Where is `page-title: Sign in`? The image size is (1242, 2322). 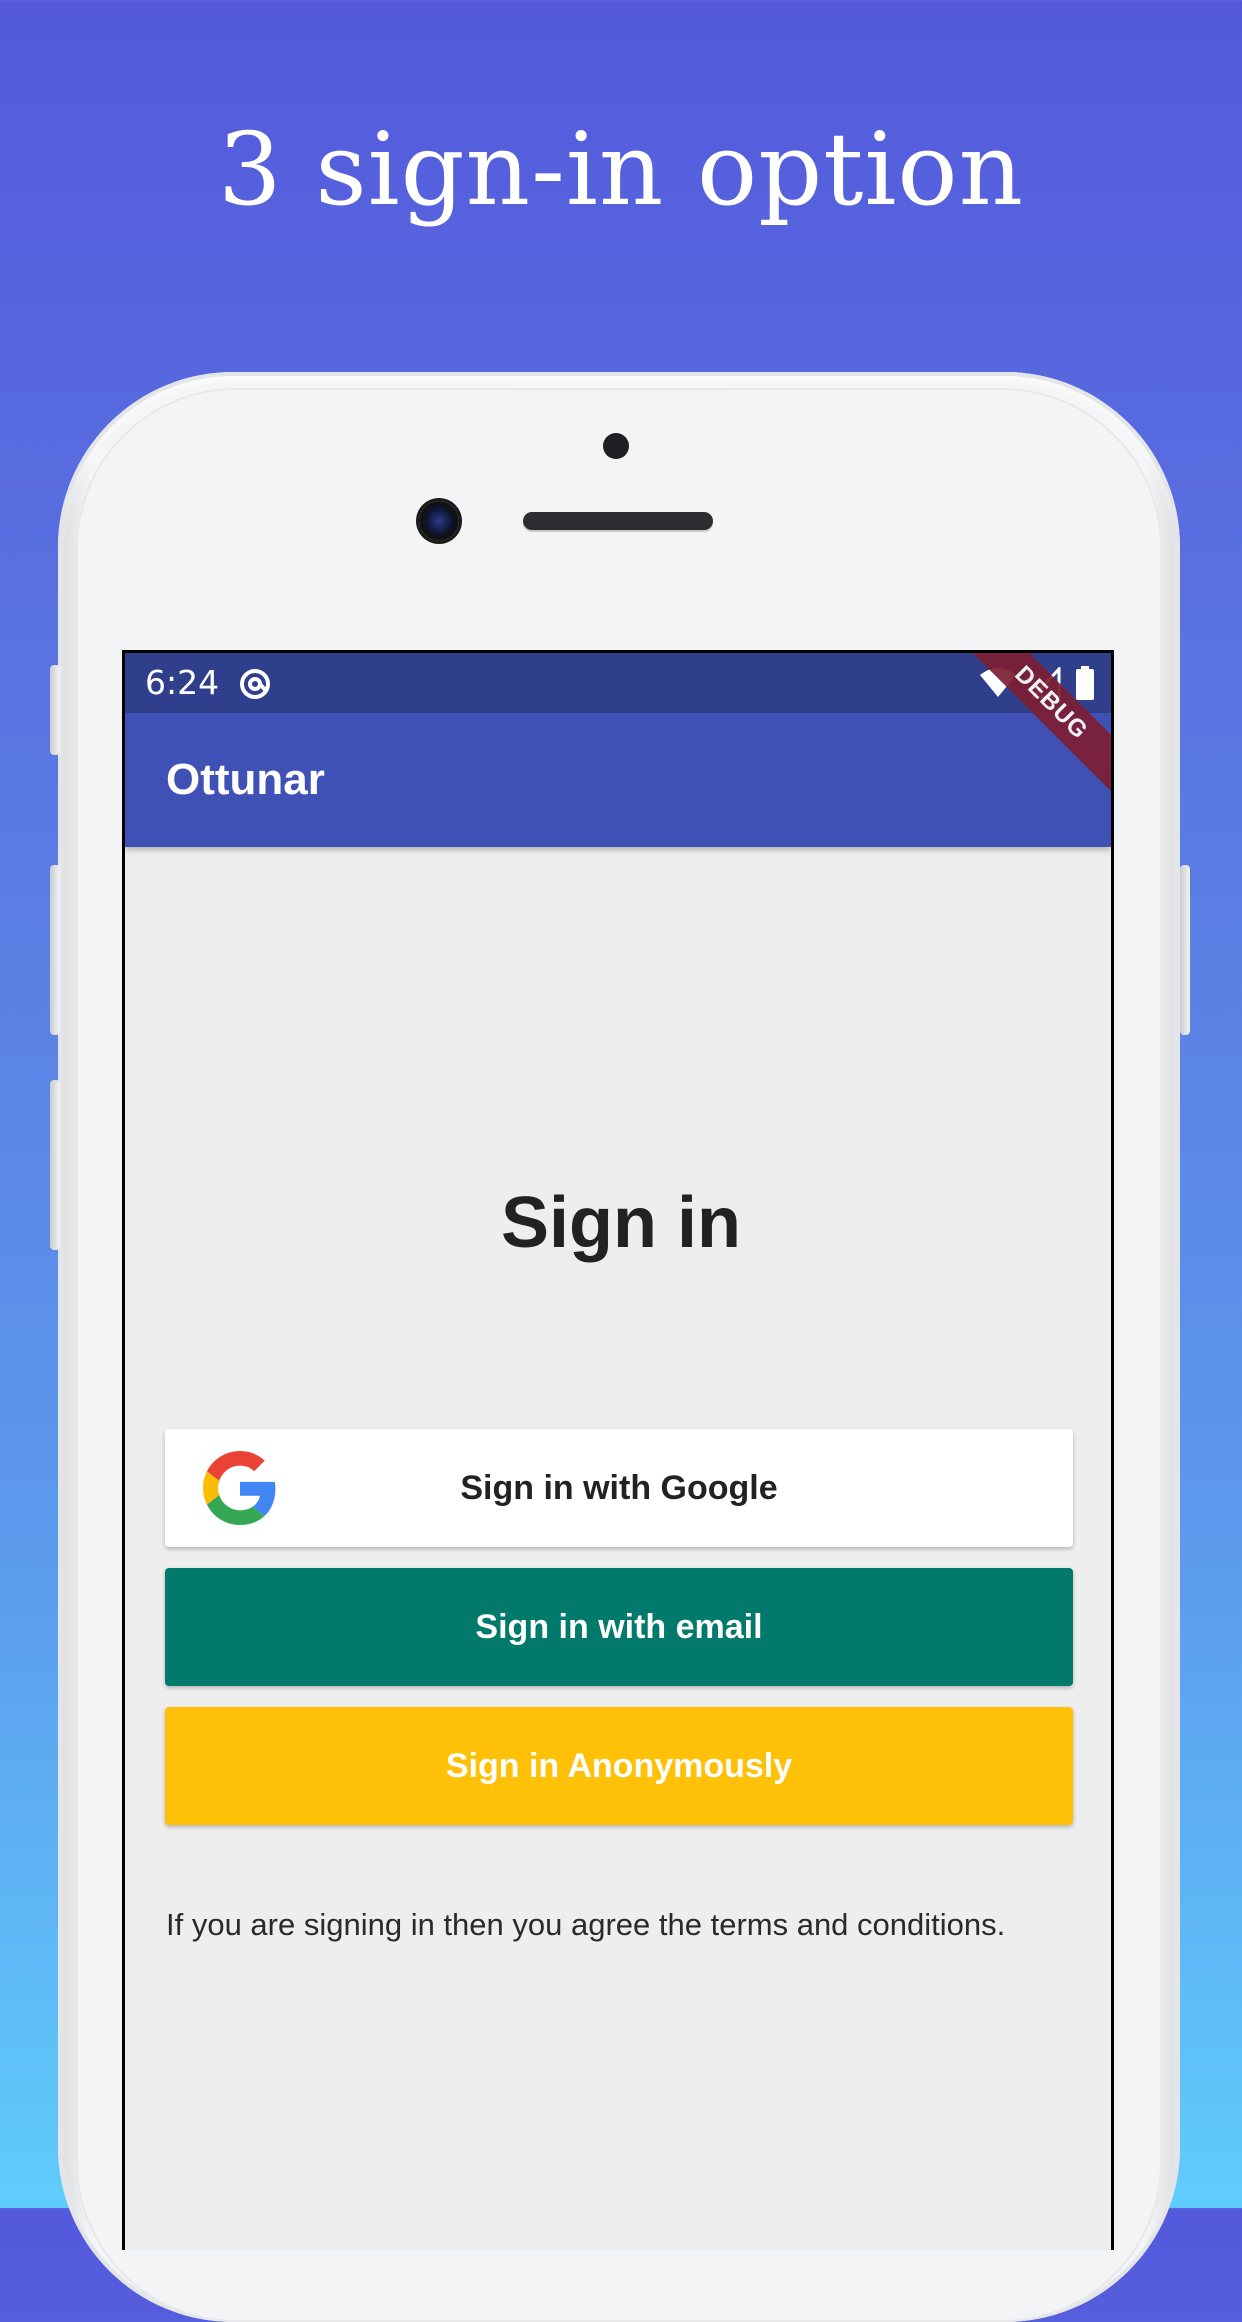
page-title: Sign in is located at coordinates (621, 1223).